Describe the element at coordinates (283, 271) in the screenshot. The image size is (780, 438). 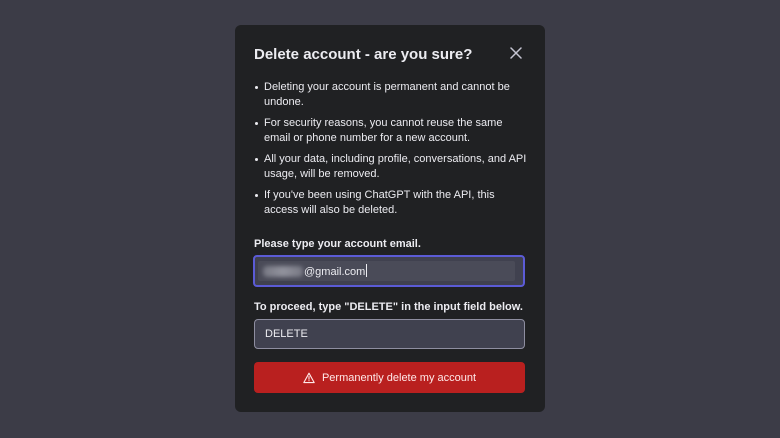
I see `email-username-redacted` at that location.